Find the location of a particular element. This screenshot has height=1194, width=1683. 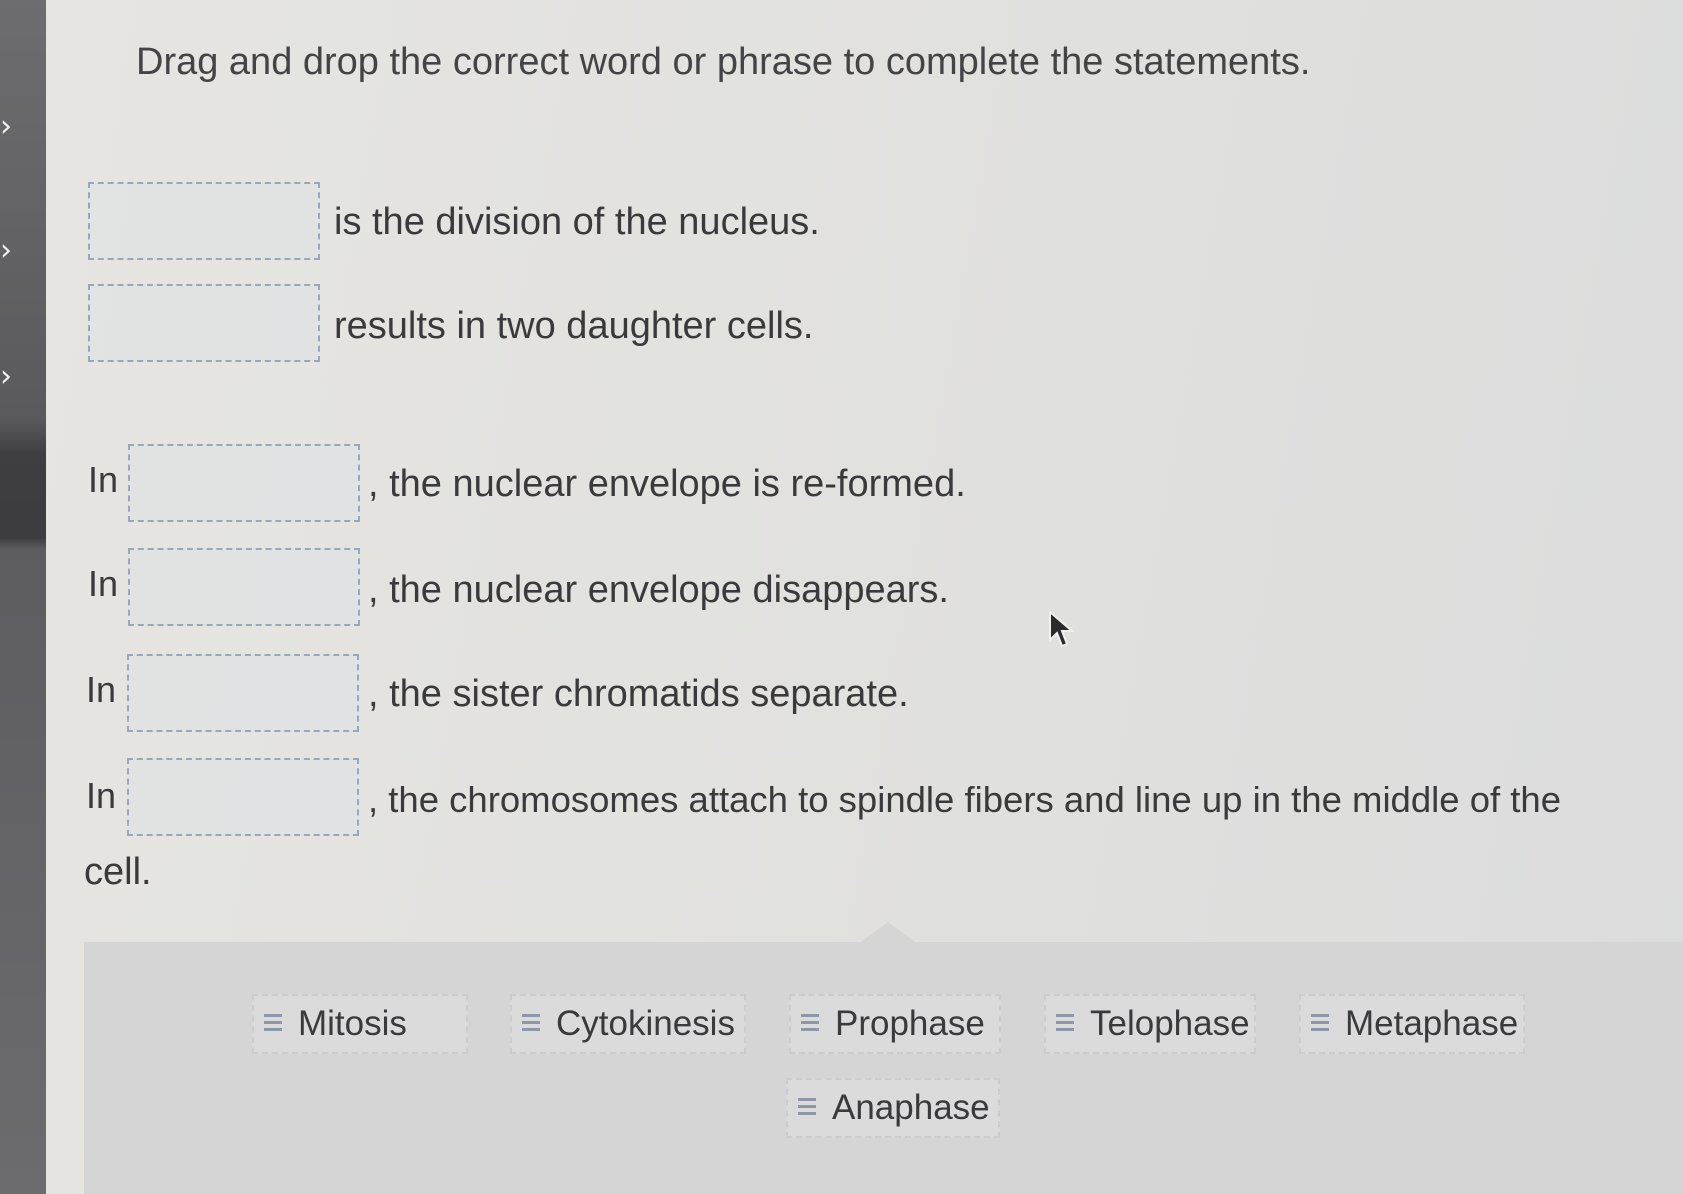

word-bank-pointer is located at coordinates (888, 933).